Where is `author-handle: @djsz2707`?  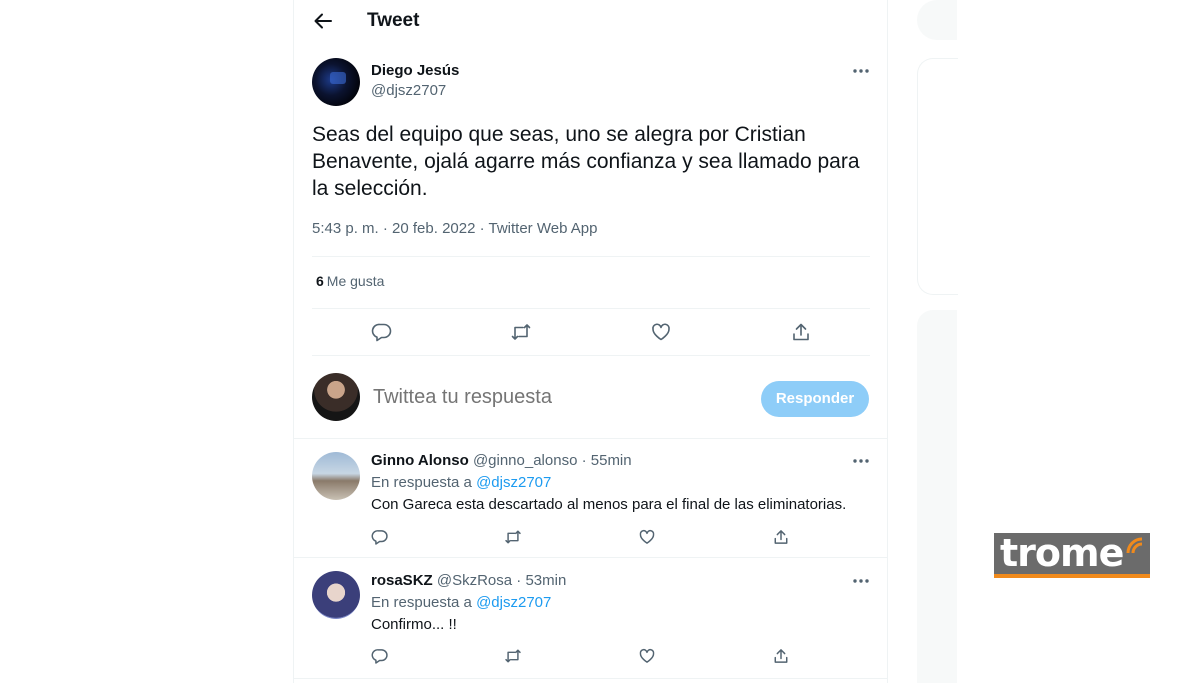
author-handle: @djsz2707 is located at coordinates (408, 90).